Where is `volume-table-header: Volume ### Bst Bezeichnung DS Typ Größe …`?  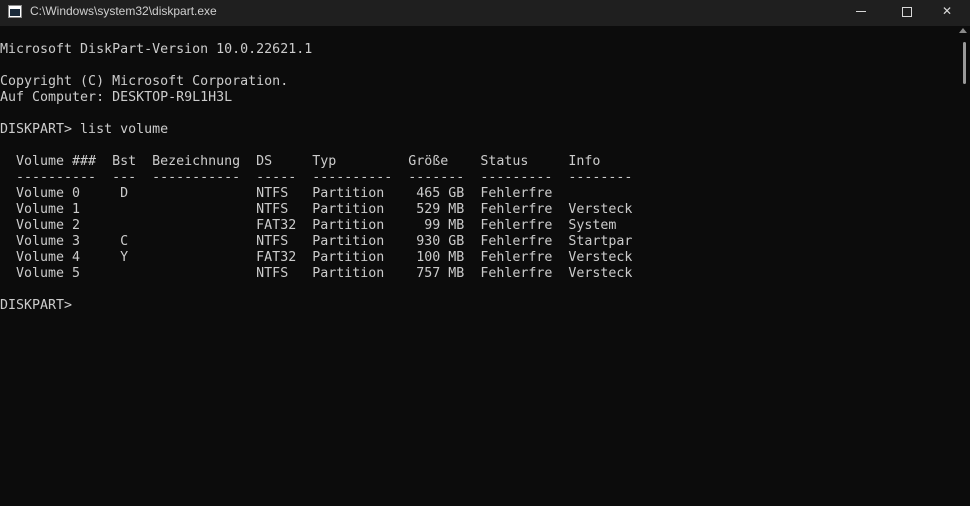 volume-table-header: Volume ### Bst Bezeichnung DS Typ Größe … is located at coordinates (300, 161).